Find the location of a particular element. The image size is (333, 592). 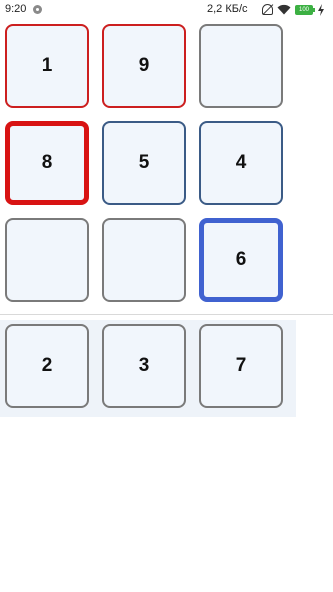

battery-icon: 100 is located at coordinates (305, 9).